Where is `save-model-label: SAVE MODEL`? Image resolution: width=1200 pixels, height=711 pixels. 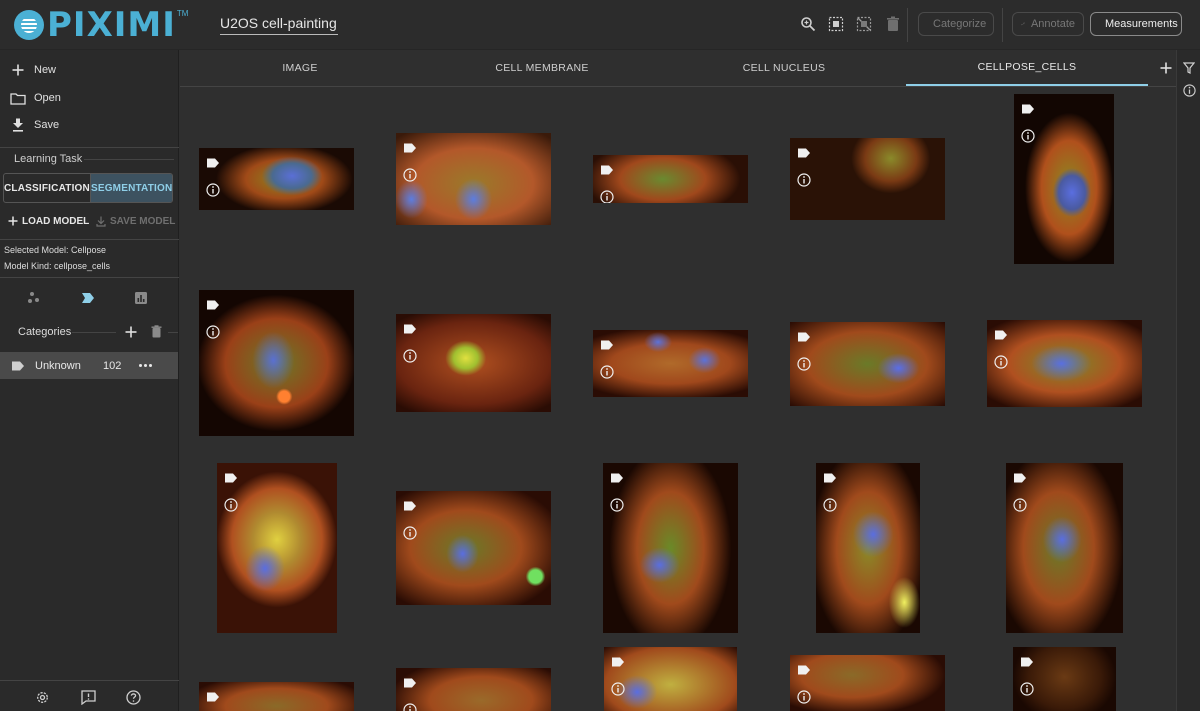 save-model-label: SAVE MODEL is located at coordinates (143, 221).